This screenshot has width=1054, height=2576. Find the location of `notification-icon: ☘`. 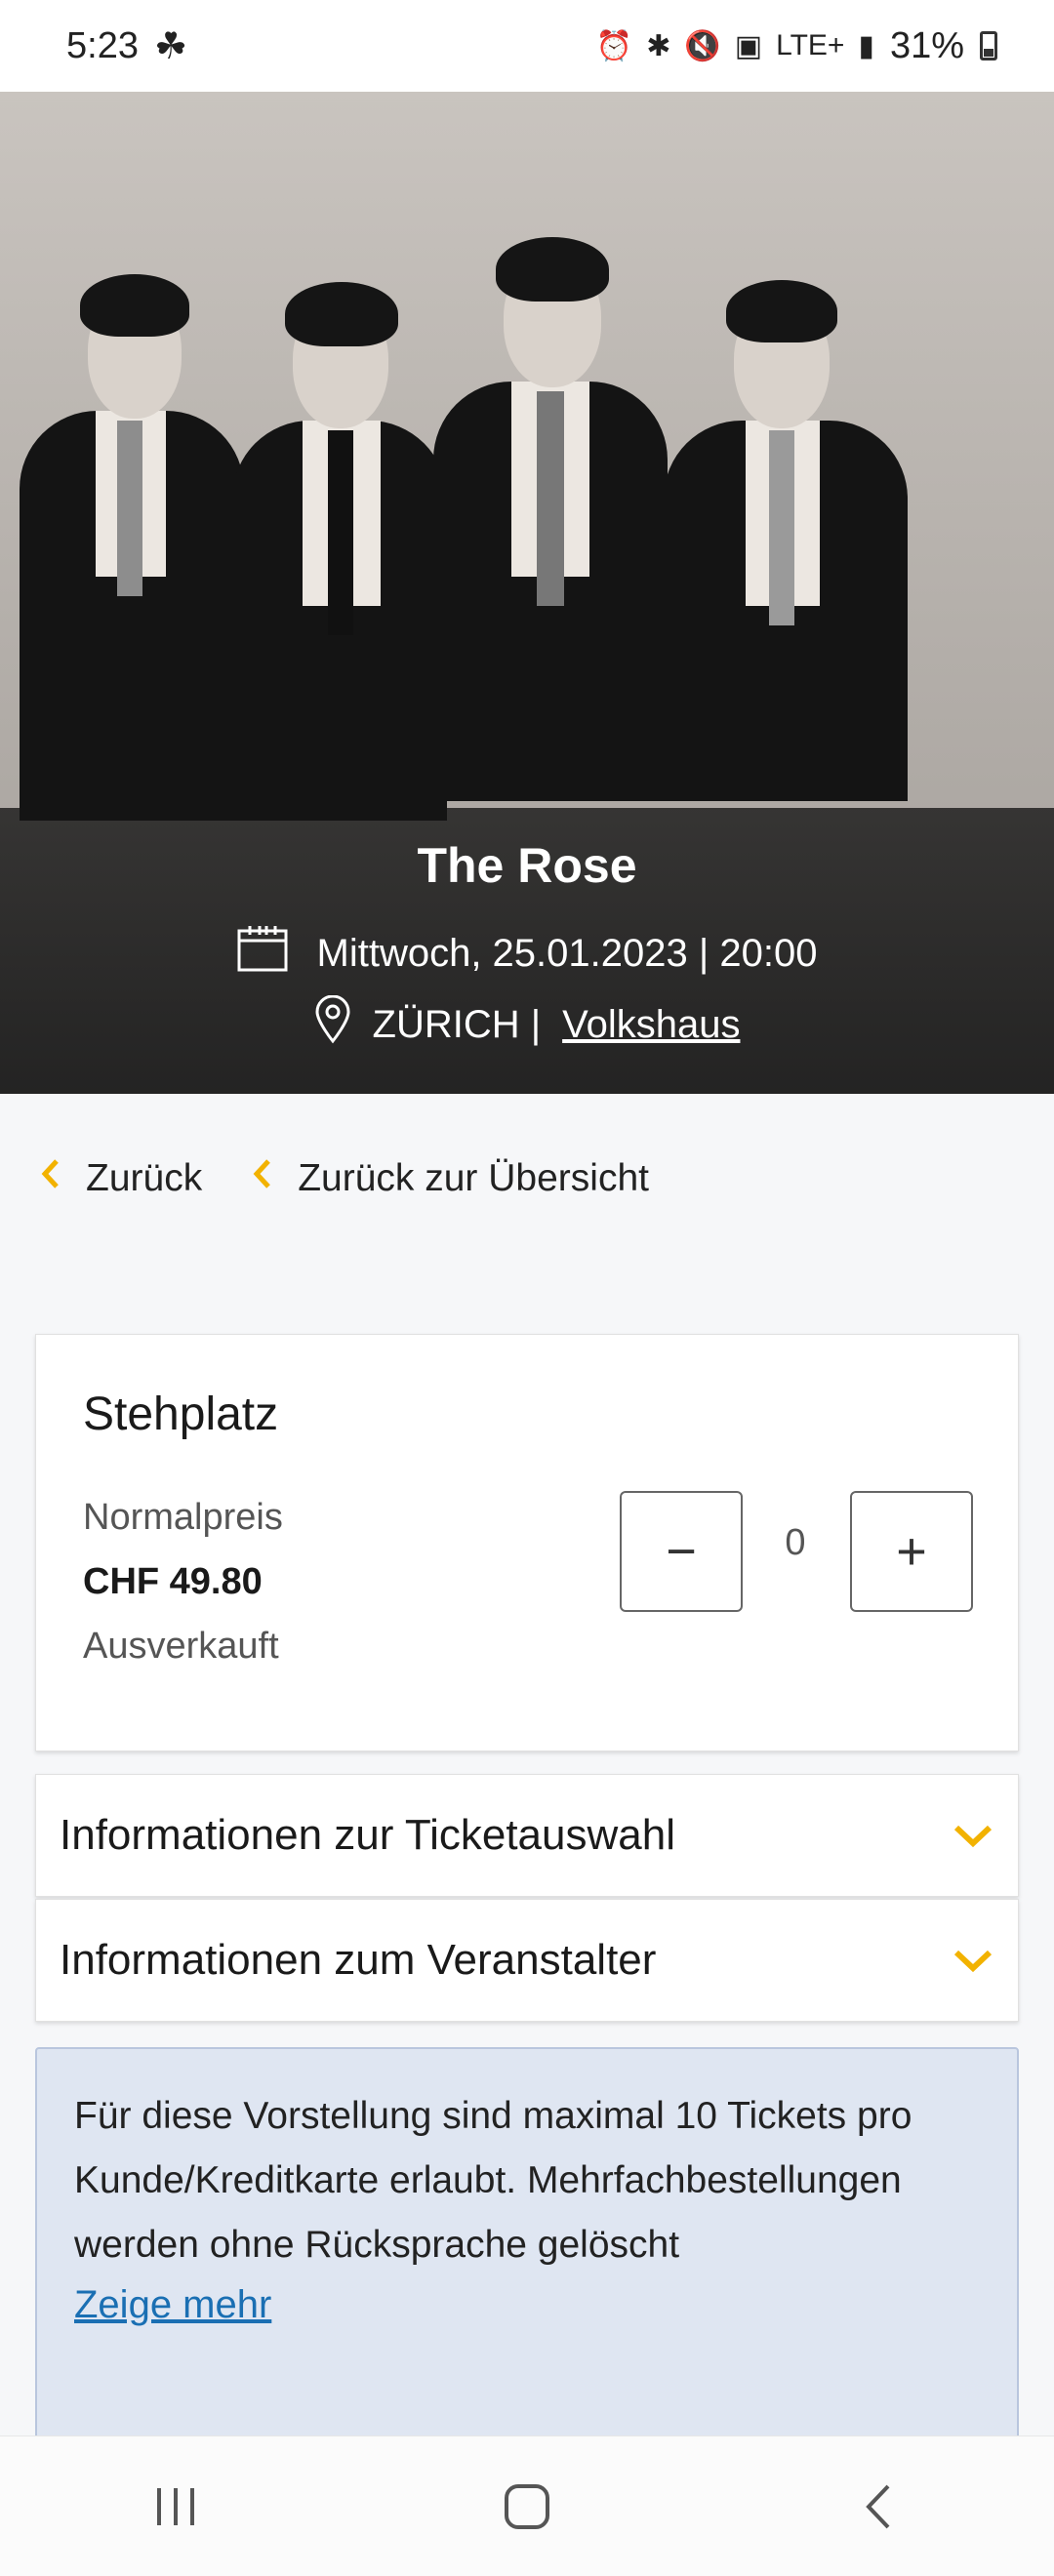

notification-icon: ☘ is located at coordinates (171, 46).